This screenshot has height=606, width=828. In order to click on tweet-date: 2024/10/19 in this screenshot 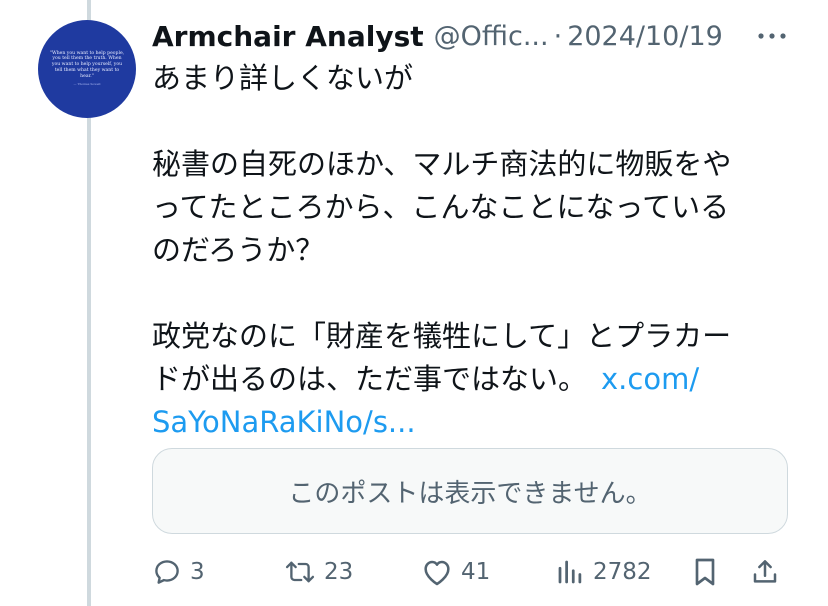, I will do `click(645, 36)`.